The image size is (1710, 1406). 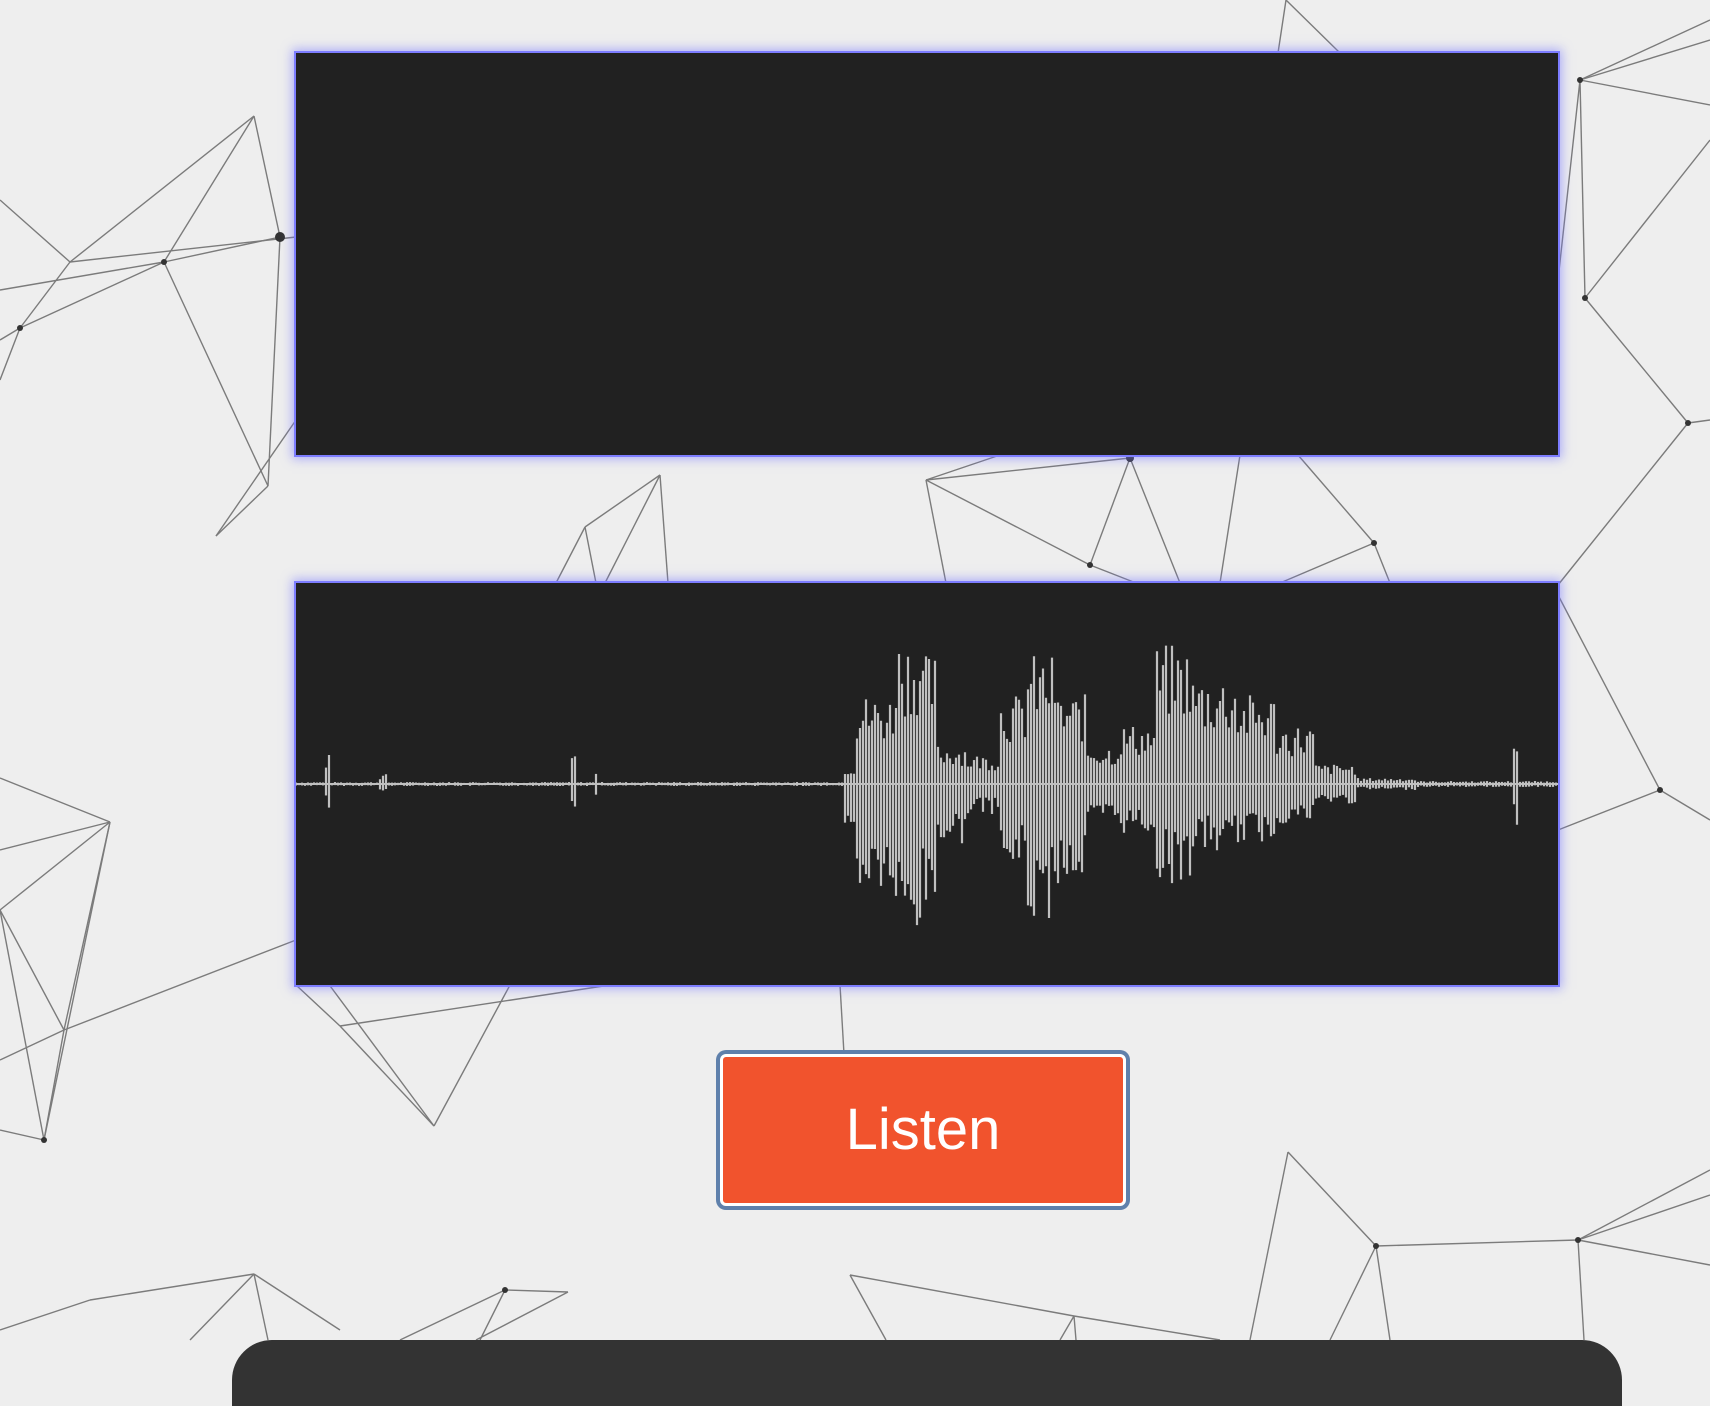 I want to click on listen-button: Listen, so click(x=923, y=1130).